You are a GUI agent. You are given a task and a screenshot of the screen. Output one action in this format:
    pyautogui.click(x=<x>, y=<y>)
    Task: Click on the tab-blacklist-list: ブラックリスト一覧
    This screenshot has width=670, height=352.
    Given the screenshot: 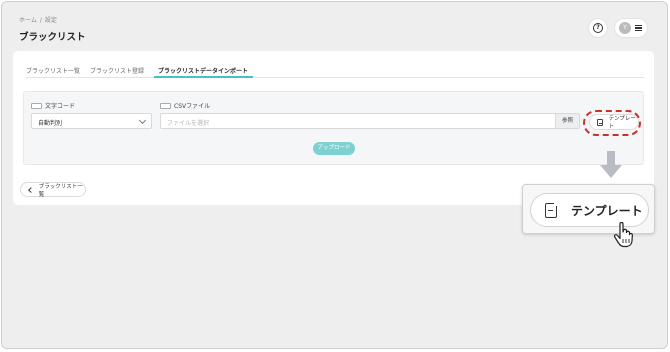 What is the action you would take?
    pyautogui.click(x=55, y=69)
    